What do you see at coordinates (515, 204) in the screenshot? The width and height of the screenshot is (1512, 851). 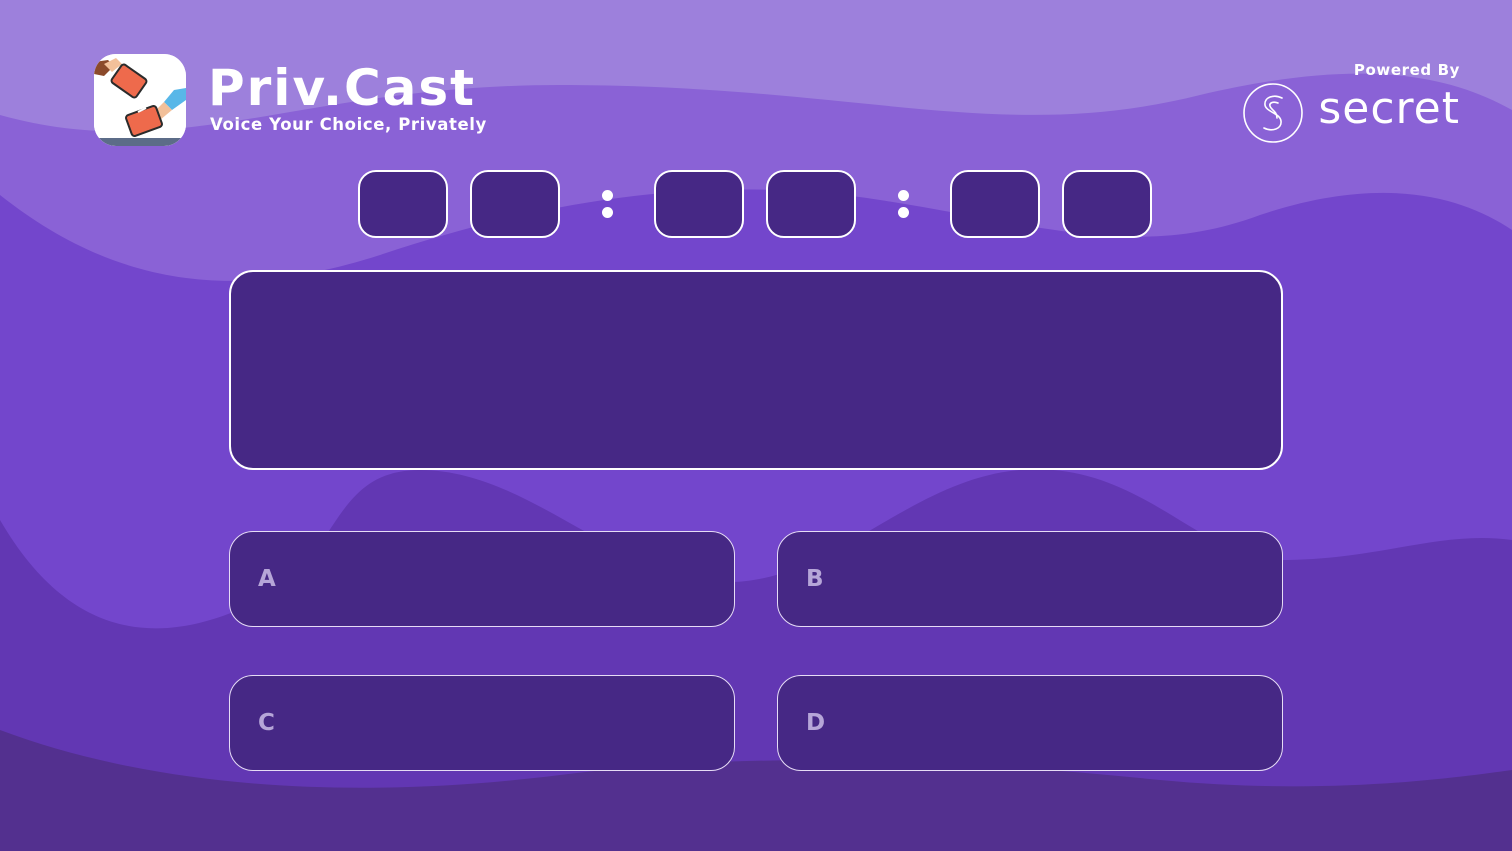 I see `timer-digit-hours-ones` at bounding box center [515, 204].